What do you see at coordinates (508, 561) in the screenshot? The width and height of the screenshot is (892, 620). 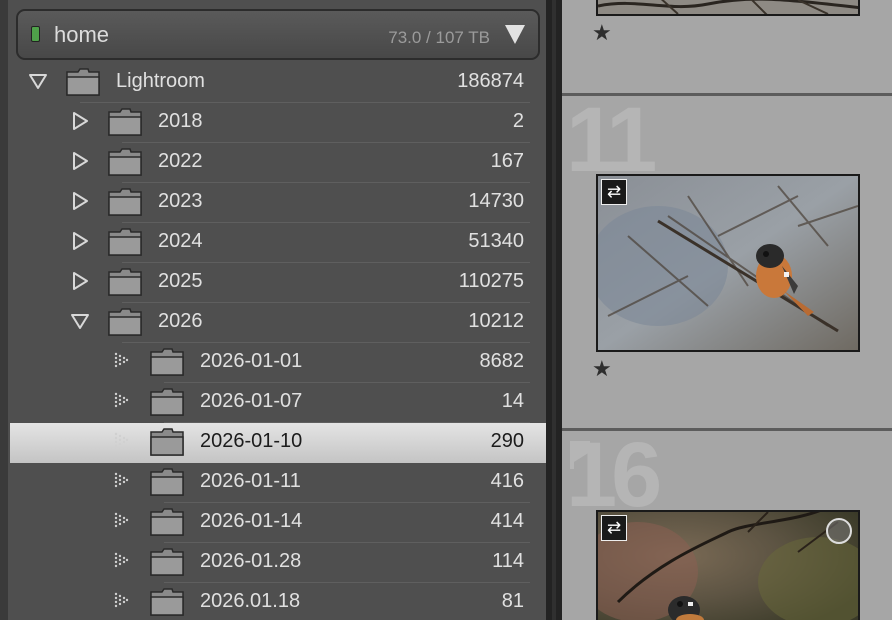 I see `folder-photo-count: 114` at bounding box center [508, 561].